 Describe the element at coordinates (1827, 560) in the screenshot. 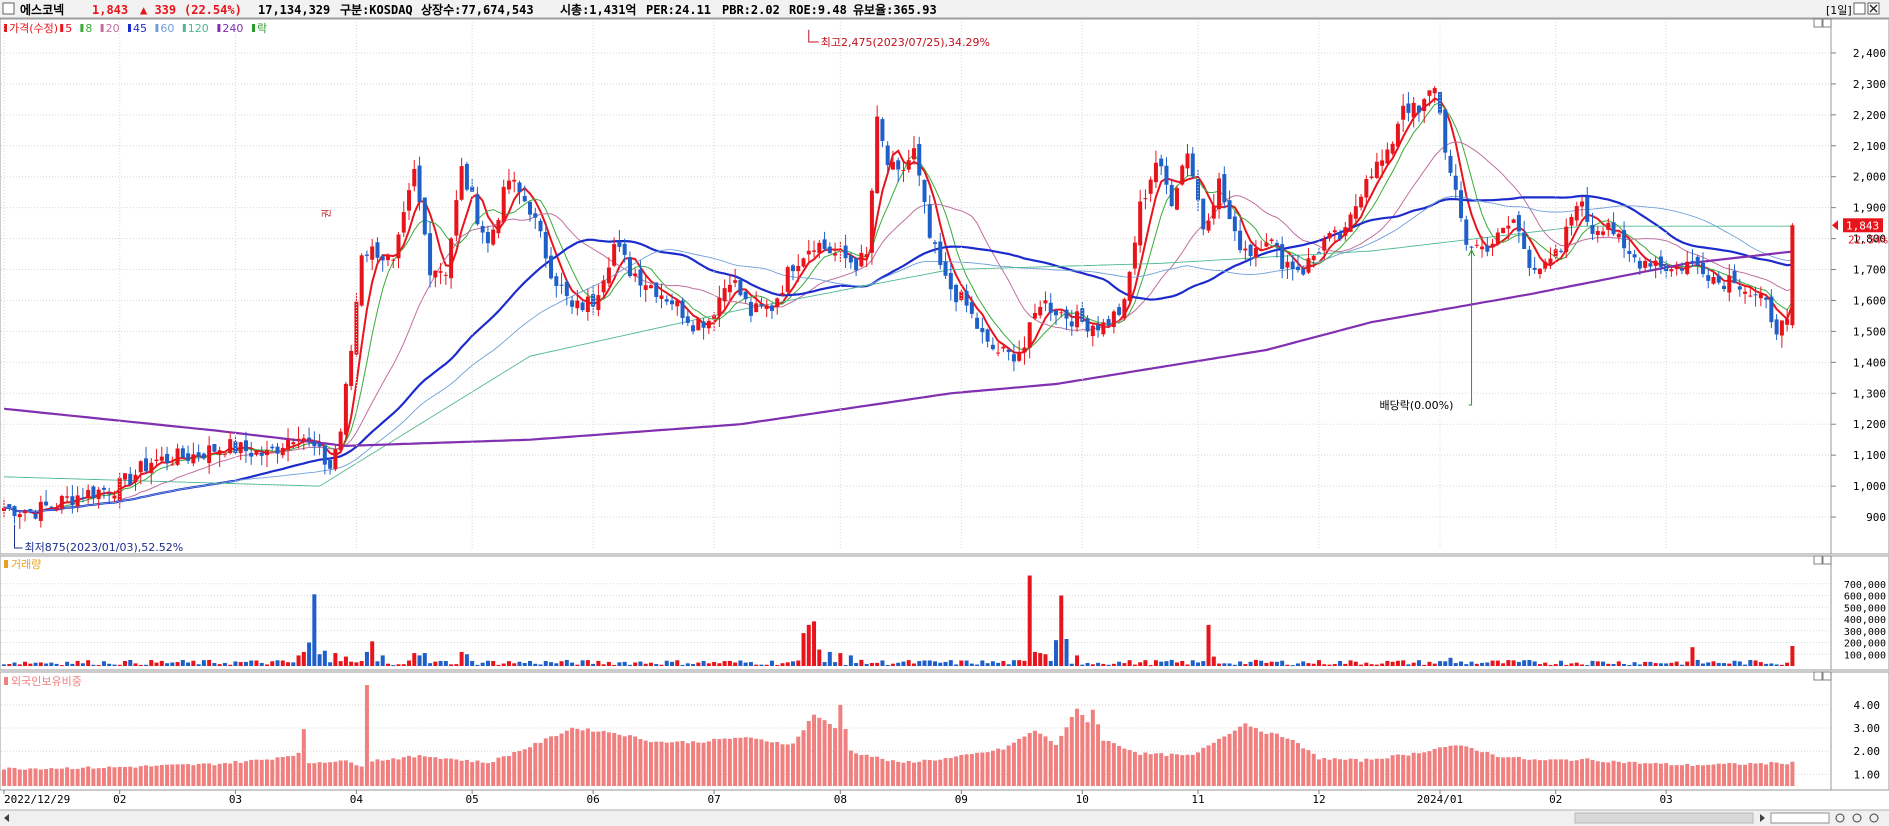

I see `volume-panel-close-icon` at that location.